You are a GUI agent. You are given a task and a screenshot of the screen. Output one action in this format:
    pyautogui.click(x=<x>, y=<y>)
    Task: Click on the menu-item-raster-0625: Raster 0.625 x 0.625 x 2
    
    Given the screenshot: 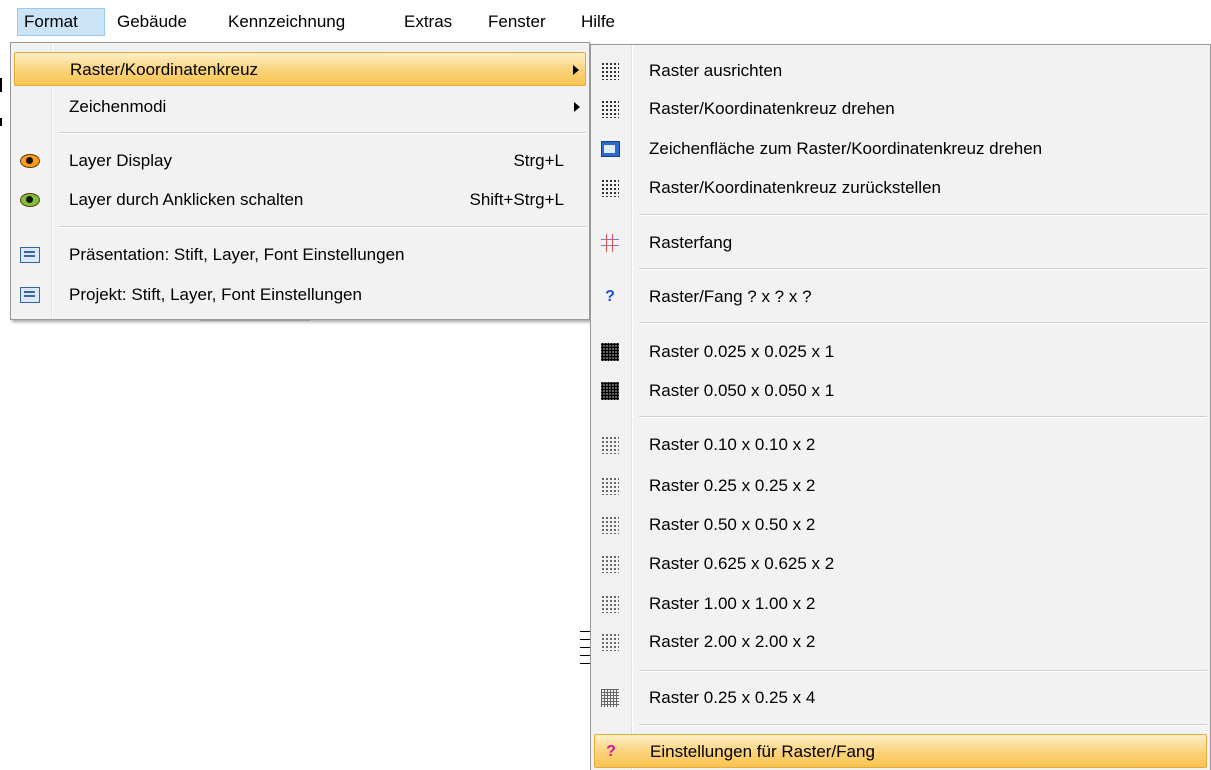 What is the action you would take?
    pyautogui.click(x=900, y=564)
    